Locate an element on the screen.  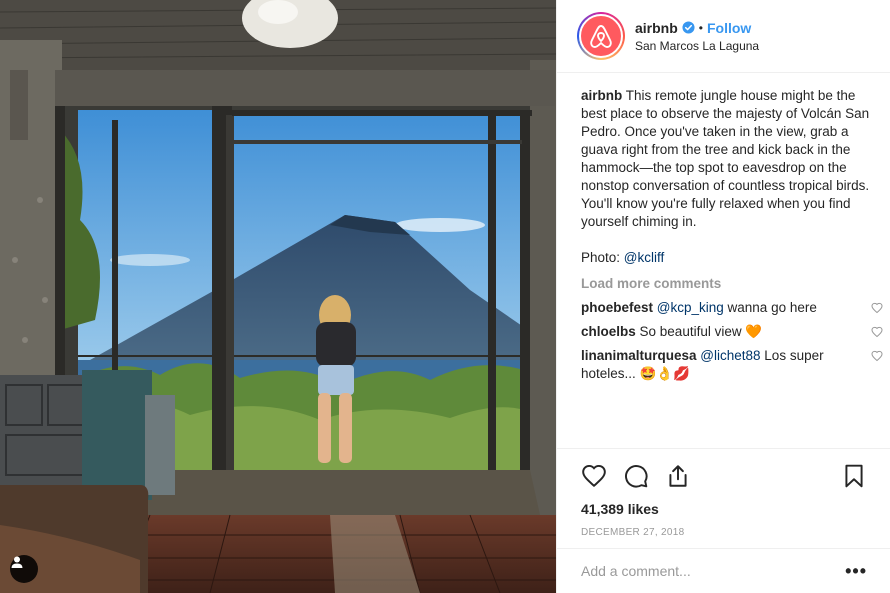
avatar is located at coordinates (601, 36).